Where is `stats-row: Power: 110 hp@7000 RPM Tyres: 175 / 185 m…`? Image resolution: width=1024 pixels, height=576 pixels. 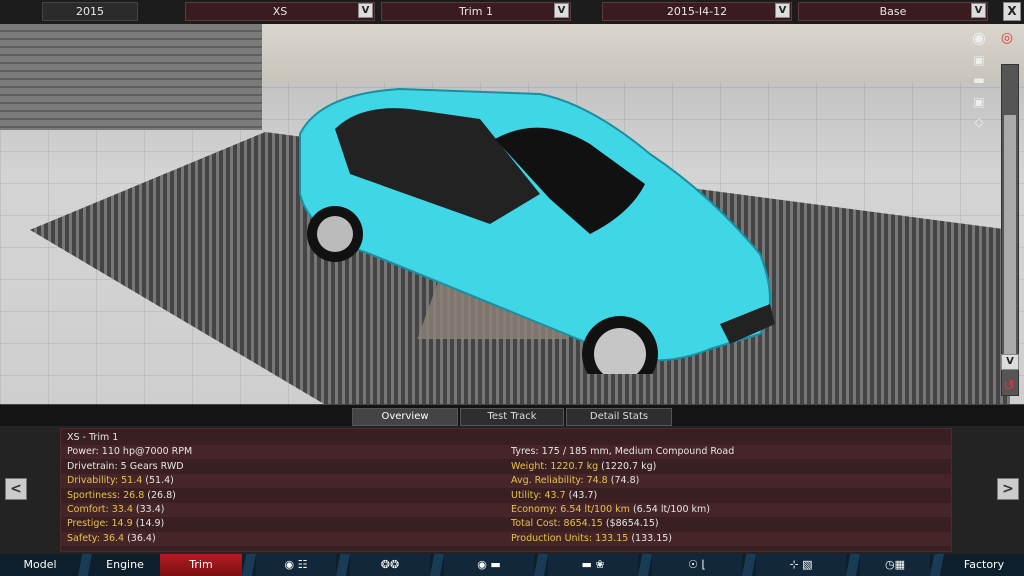
stats-row: Power: 110 hp@7000 RPM Tyres: 175 / 185 m… is located at coordinates (506, 452).